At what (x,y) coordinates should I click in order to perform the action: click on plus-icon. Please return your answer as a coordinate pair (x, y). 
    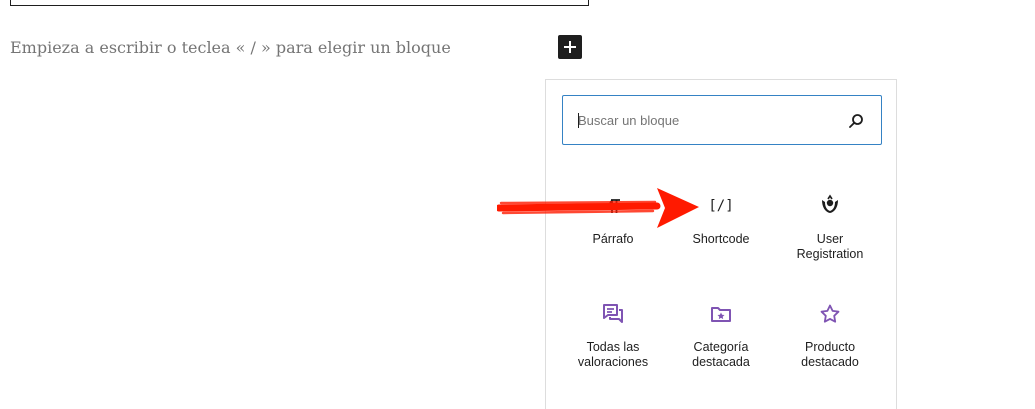
    Looking at the image, I should click on (570, 47).